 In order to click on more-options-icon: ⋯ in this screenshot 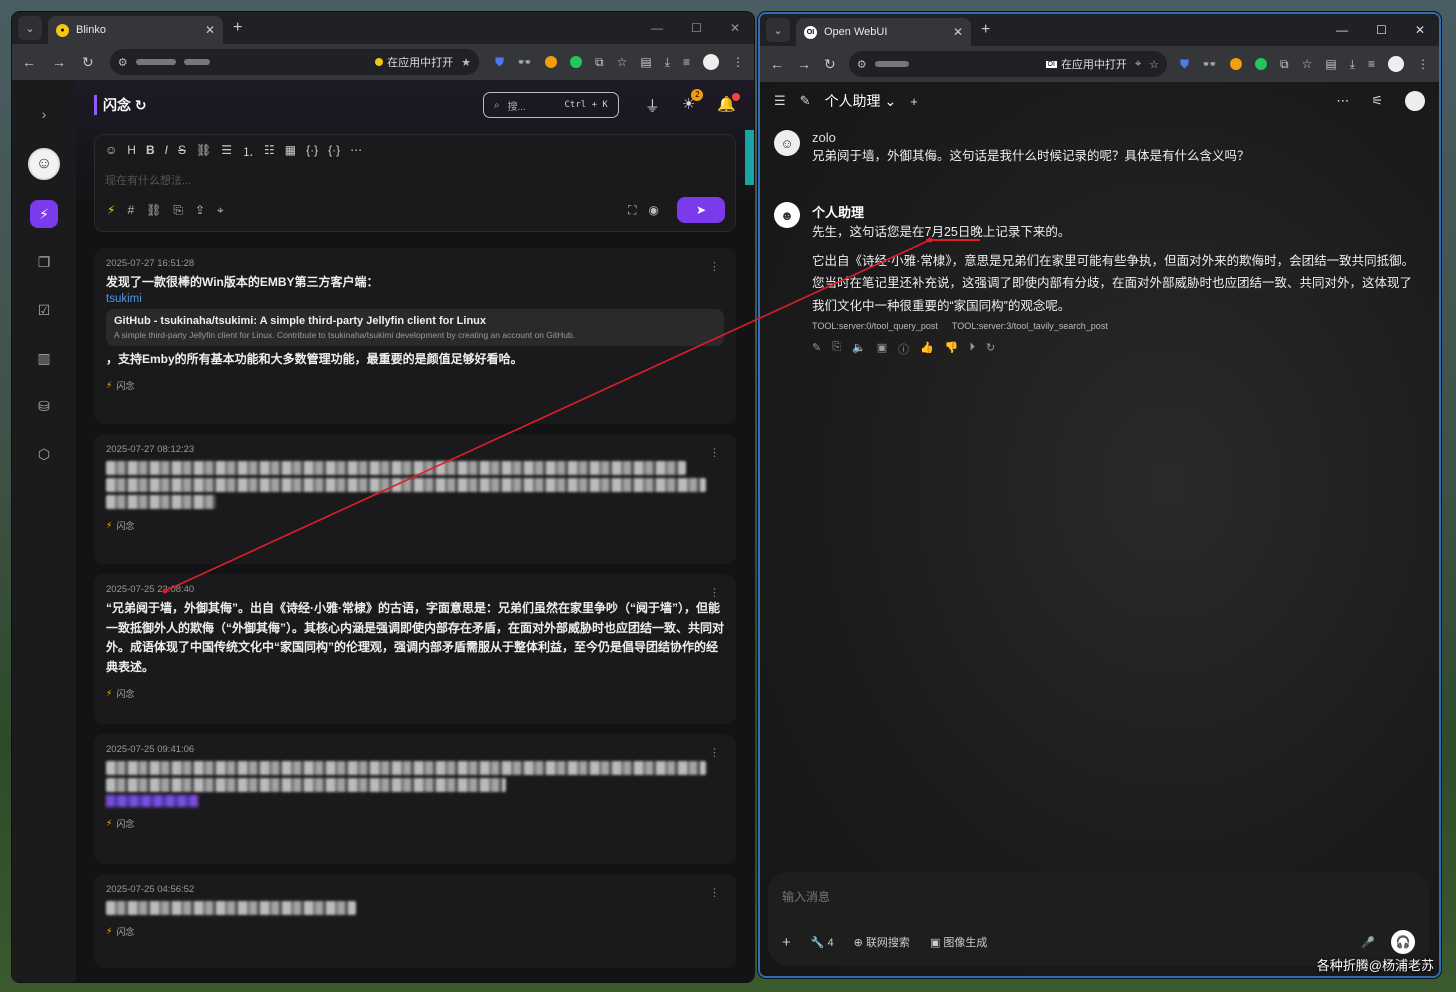, I will do `click(1342, 101)`.